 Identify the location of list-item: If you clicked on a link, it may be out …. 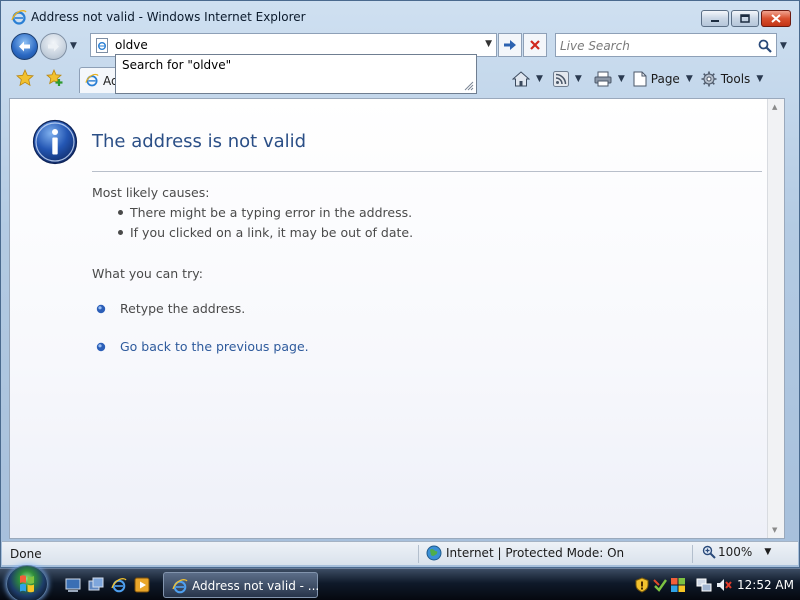
(264, 235).